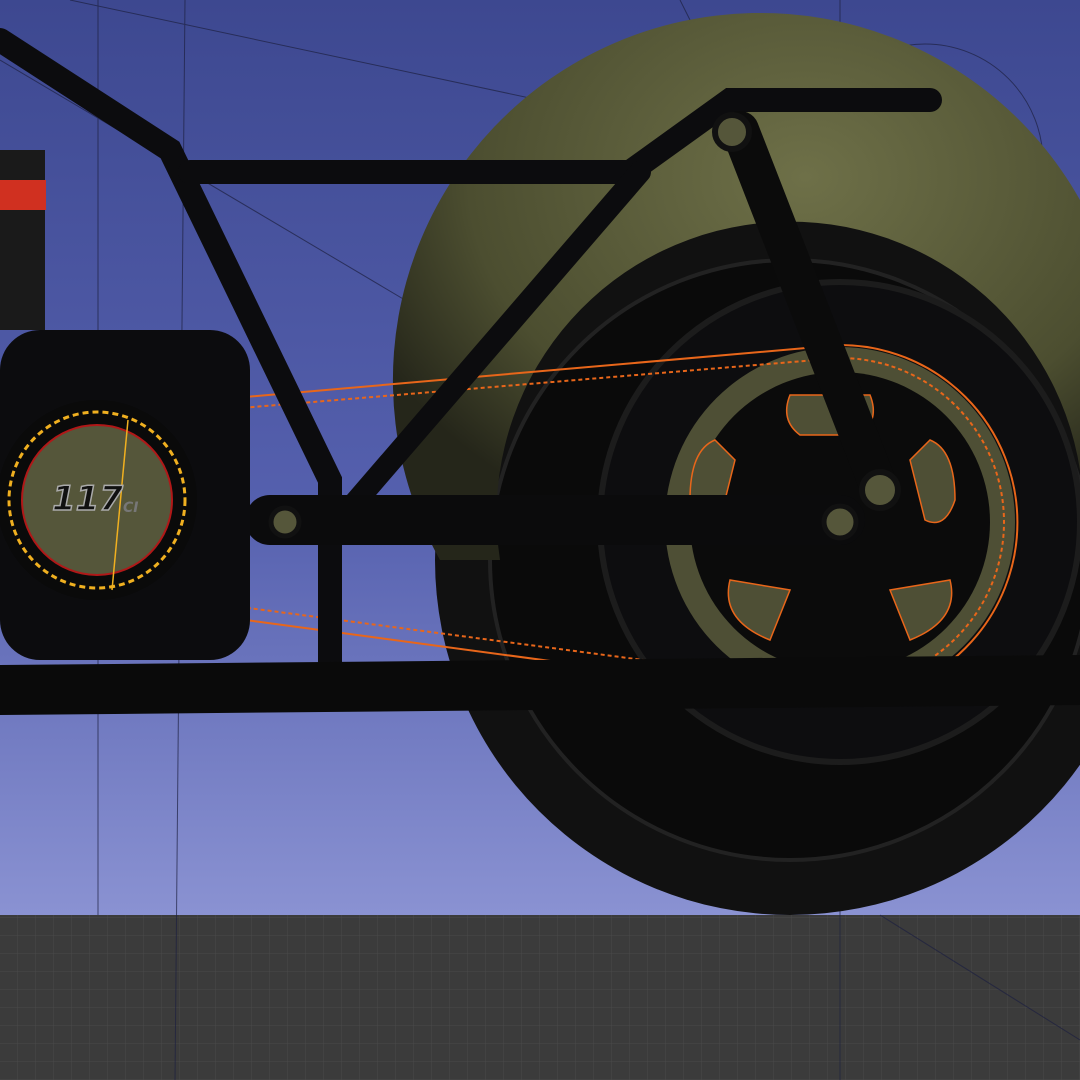 The image size is (1080, 1080). What do you see at coordinates (880, 490) in the screenshot?
I see `shock-mount-bottom` at bounding box center [880, 490].